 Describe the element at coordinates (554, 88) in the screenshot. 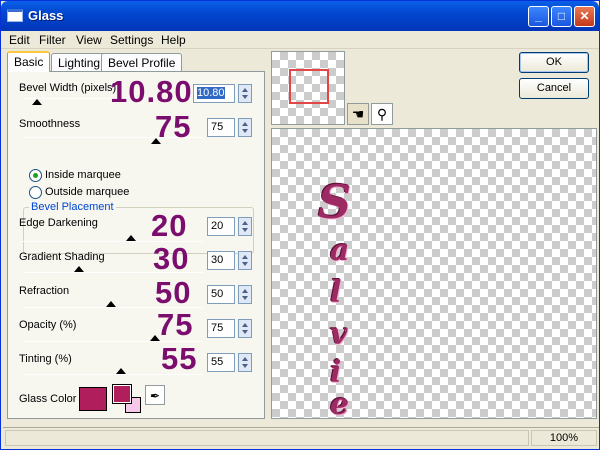

I see `cancel-button: Cancel` at that location.